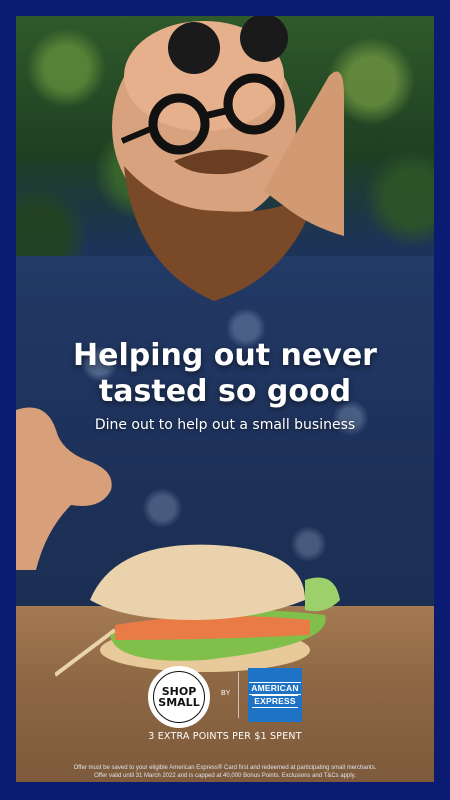 The image size is (450, 800). I want to click on headline-line-2: tasted so good, so click(225, 391).